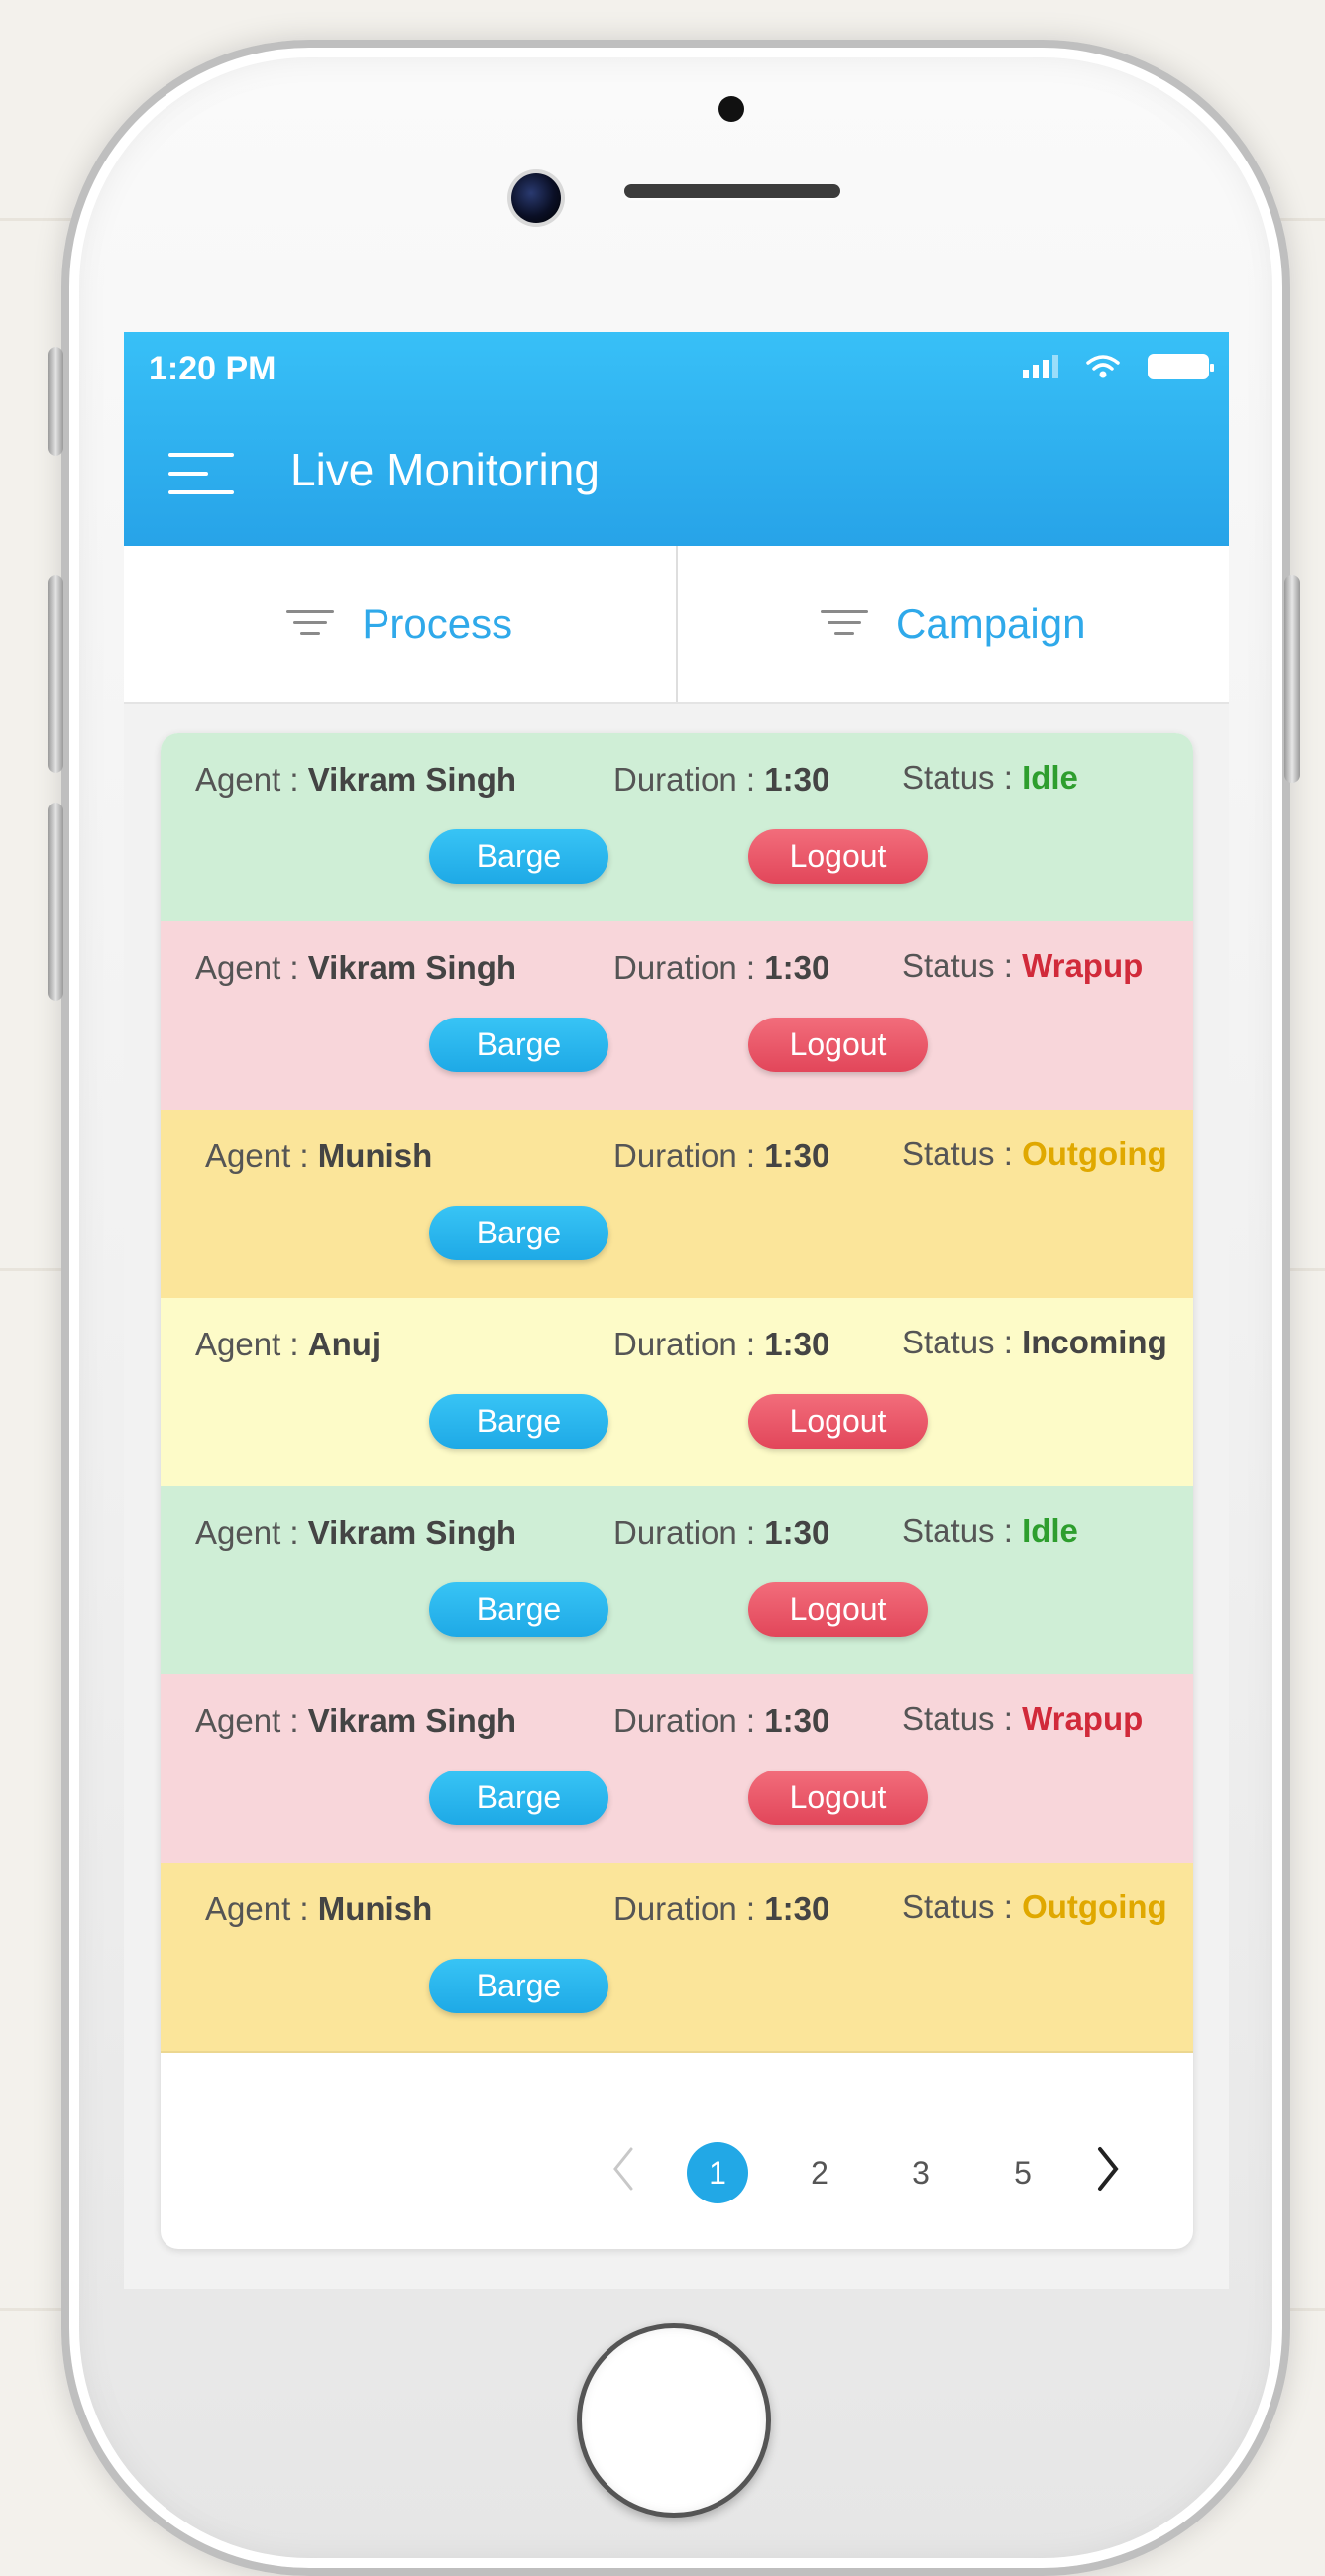 The width and height of the screenshot is (1325, 2576). What do you see at coordinates (201, 474) in the screenshot?
I see `menu-icon` at bounding box center [201, 474].